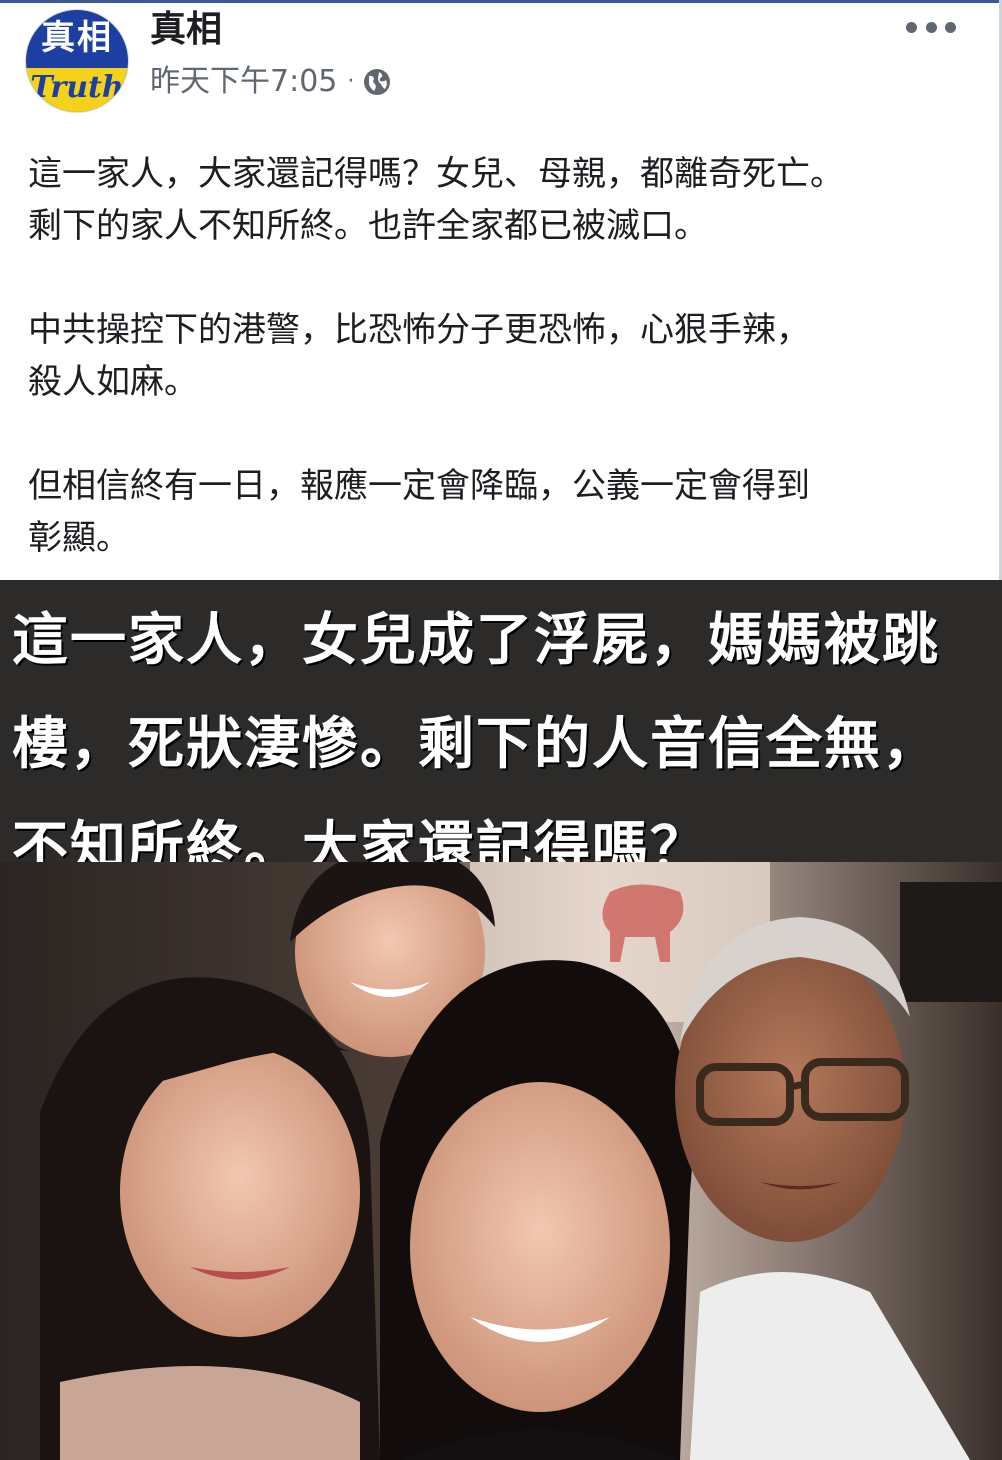 The image size is (1002, 1460). Describe the element at coordinates (240, 1192) in the screenshot. I see `person-left-face` at that location.